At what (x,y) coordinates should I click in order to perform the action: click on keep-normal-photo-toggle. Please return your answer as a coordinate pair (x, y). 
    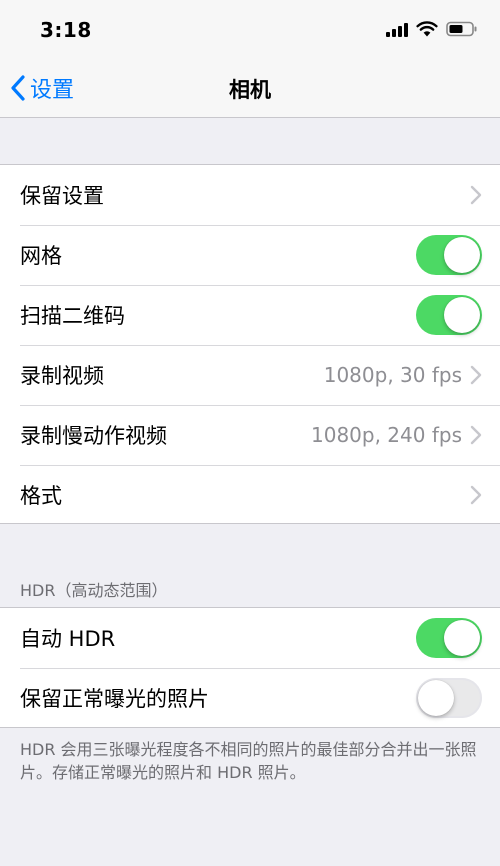
    Looking at the image, I should click on (449, 698).